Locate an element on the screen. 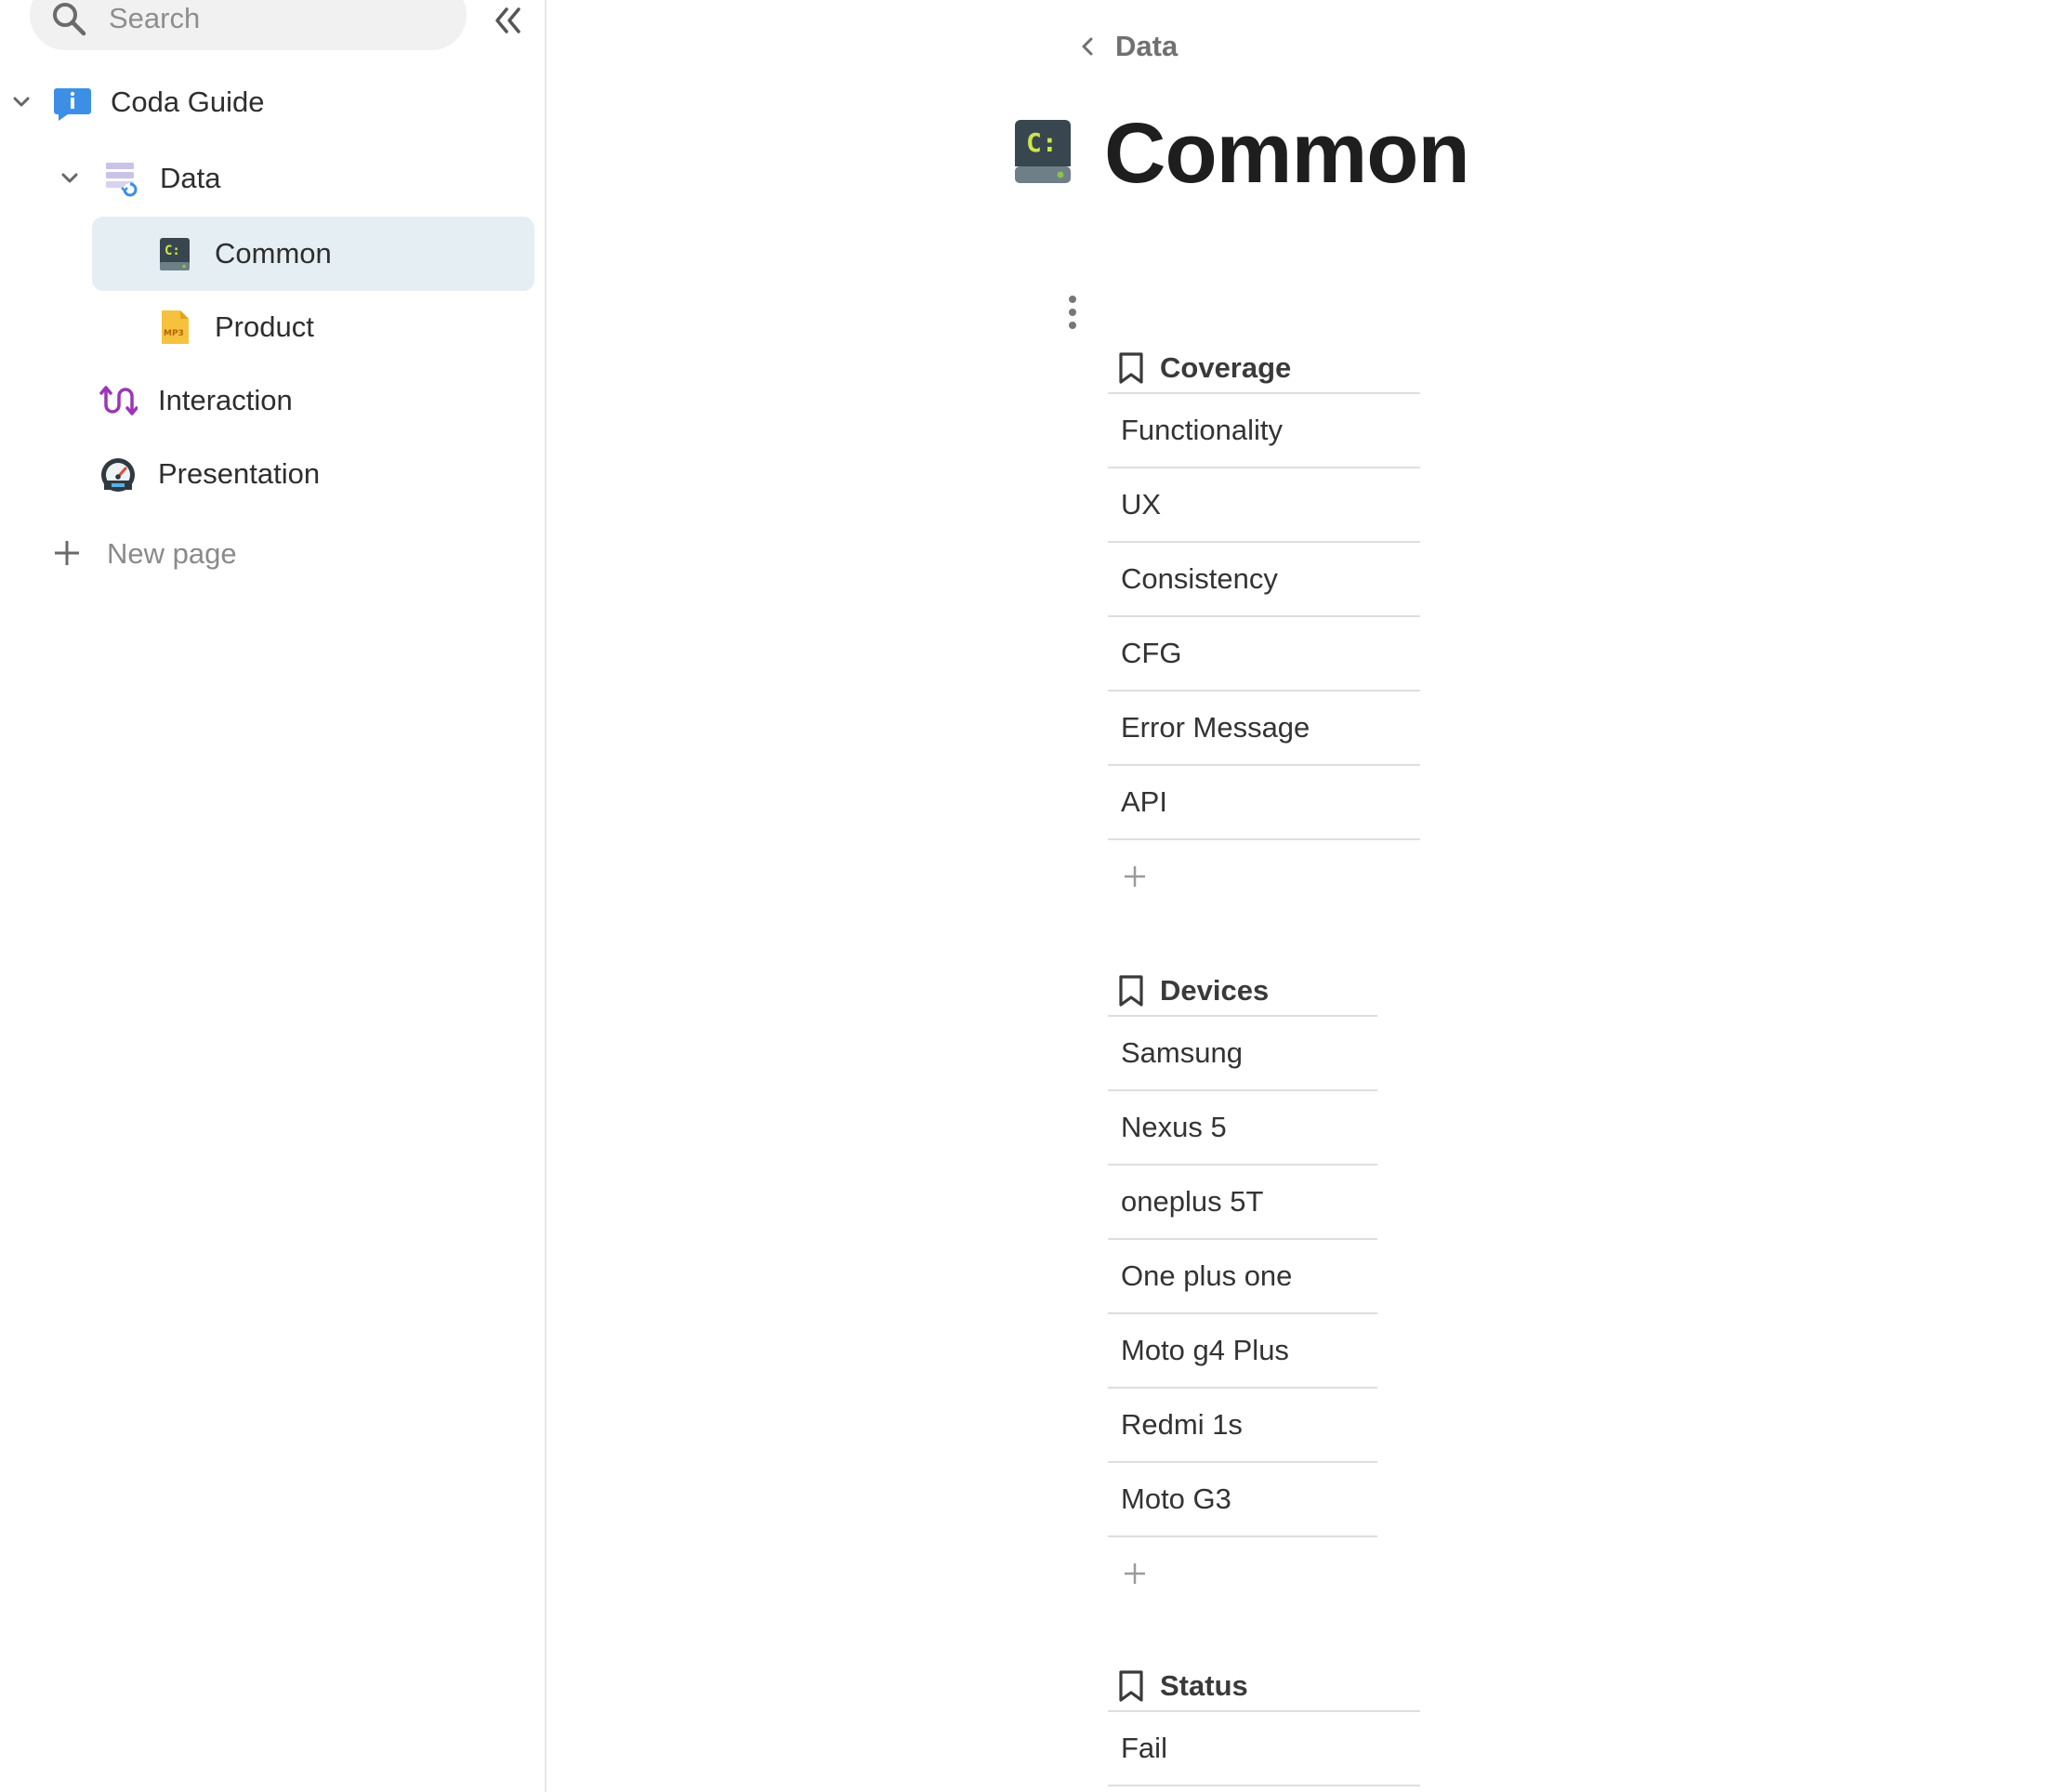 The height and width of the screenshot is (1792, 2054). sidebar-item-label: Common is located at coordinates (273, 253).